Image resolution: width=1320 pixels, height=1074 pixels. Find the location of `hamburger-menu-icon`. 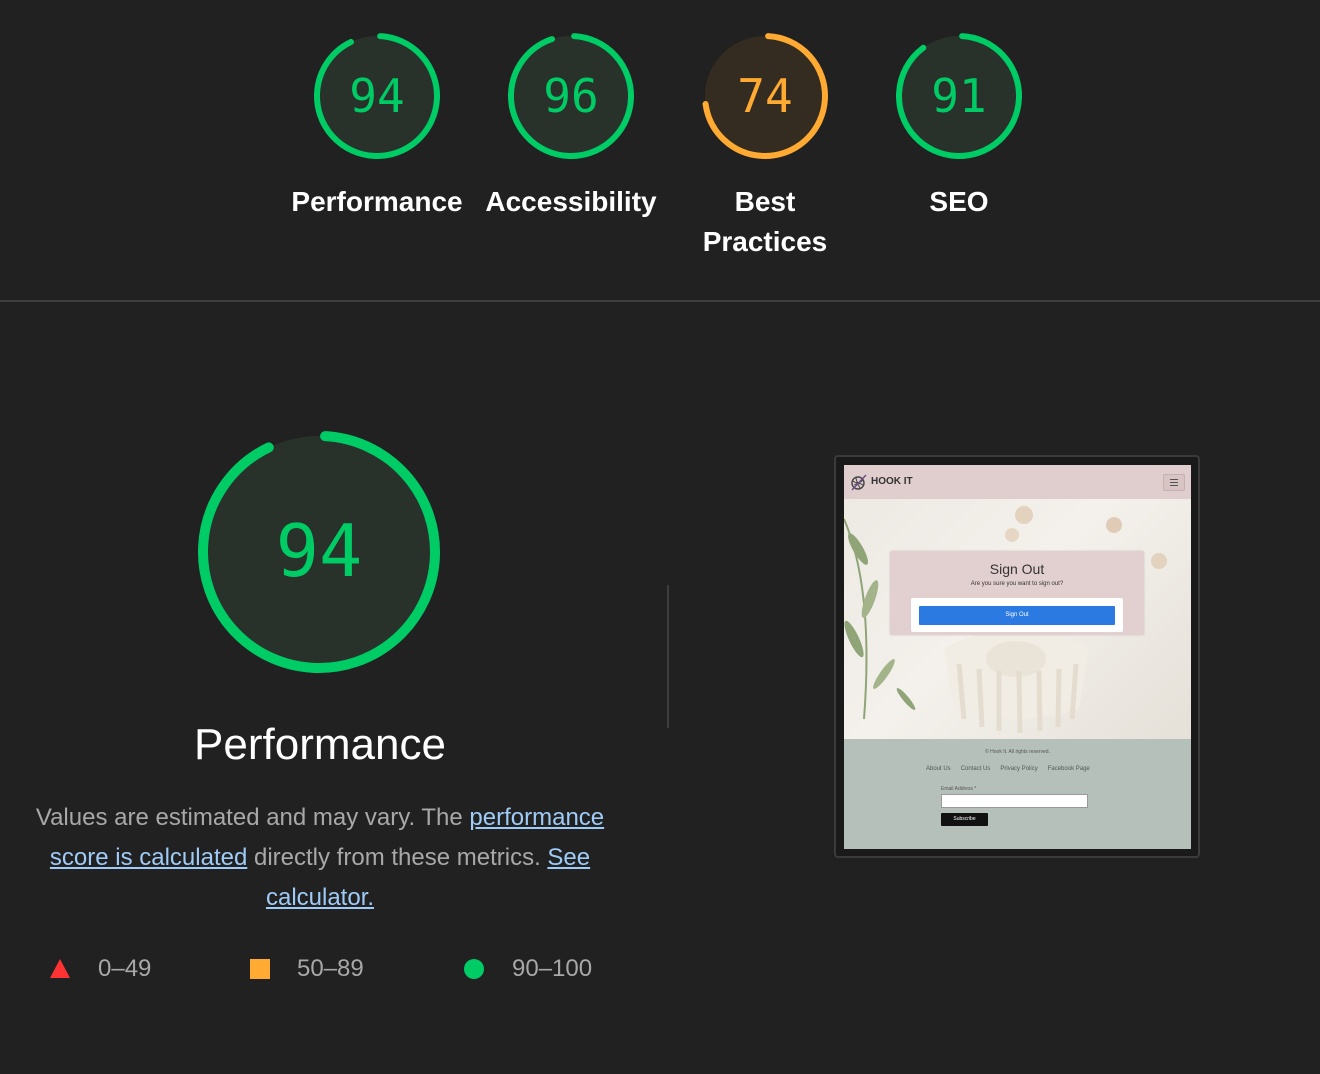

hamburger-menu-icon is located at coordinates (1174, 482).